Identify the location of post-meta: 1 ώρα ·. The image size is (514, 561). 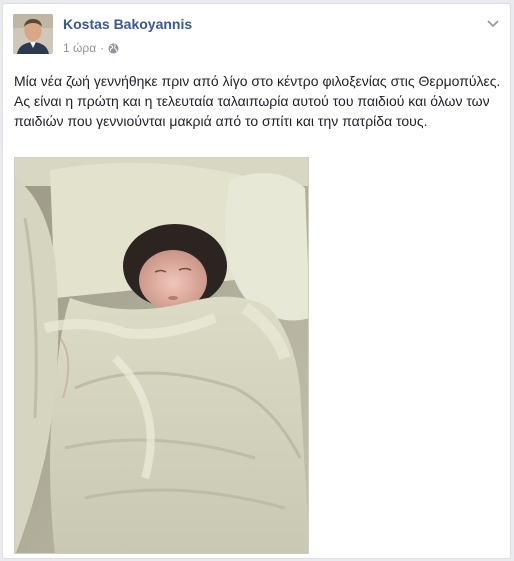
(91, 48).